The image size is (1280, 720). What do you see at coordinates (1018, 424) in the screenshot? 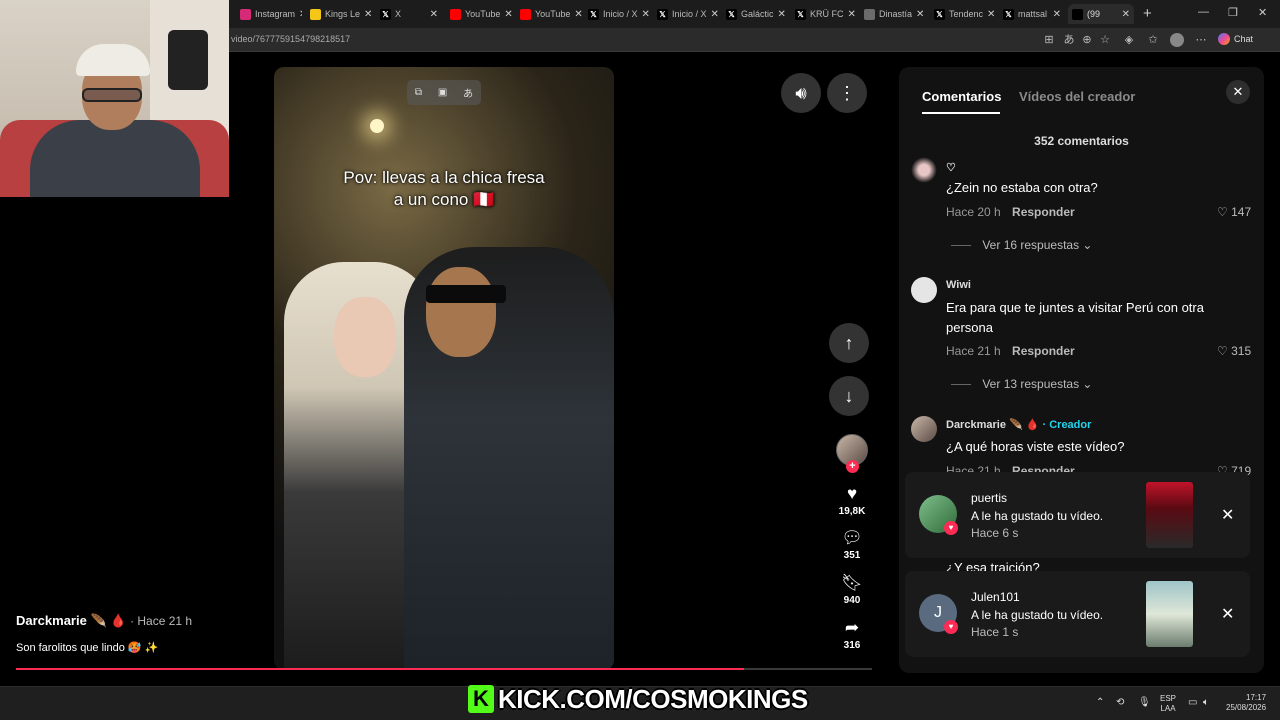
I see `comment-username: Darckmarie 🪶 🩸 · Creador` at bounding box center [1018, 424].